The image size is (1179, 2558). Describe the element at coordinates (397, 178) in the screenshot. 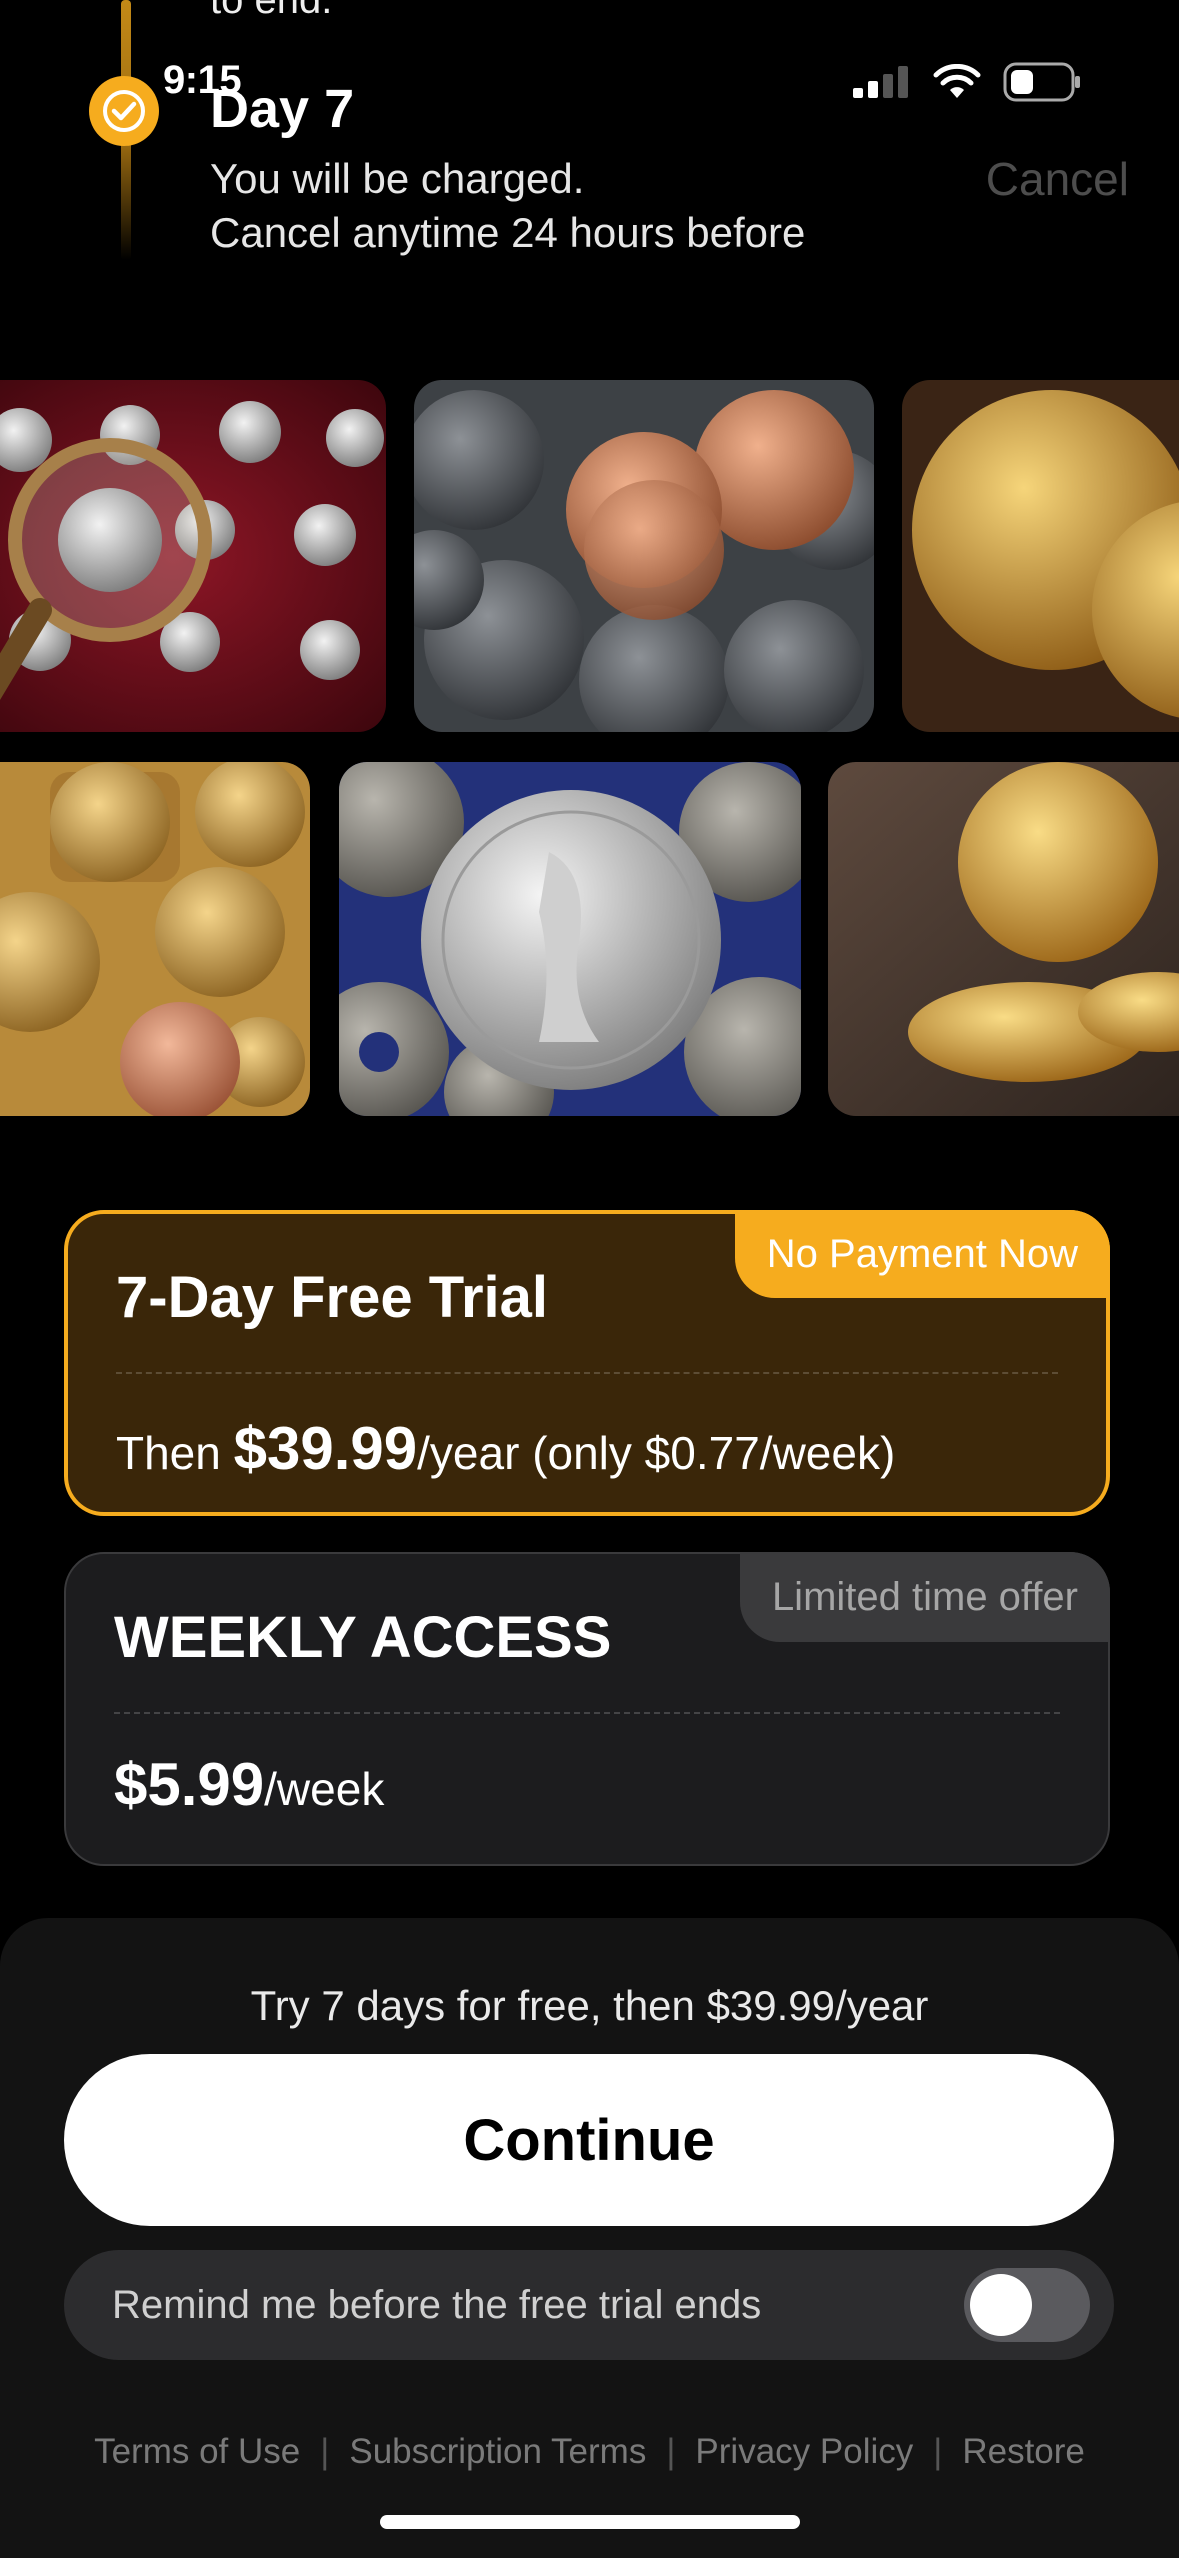

I see `day-description-line1: You will be charged.` at that location.